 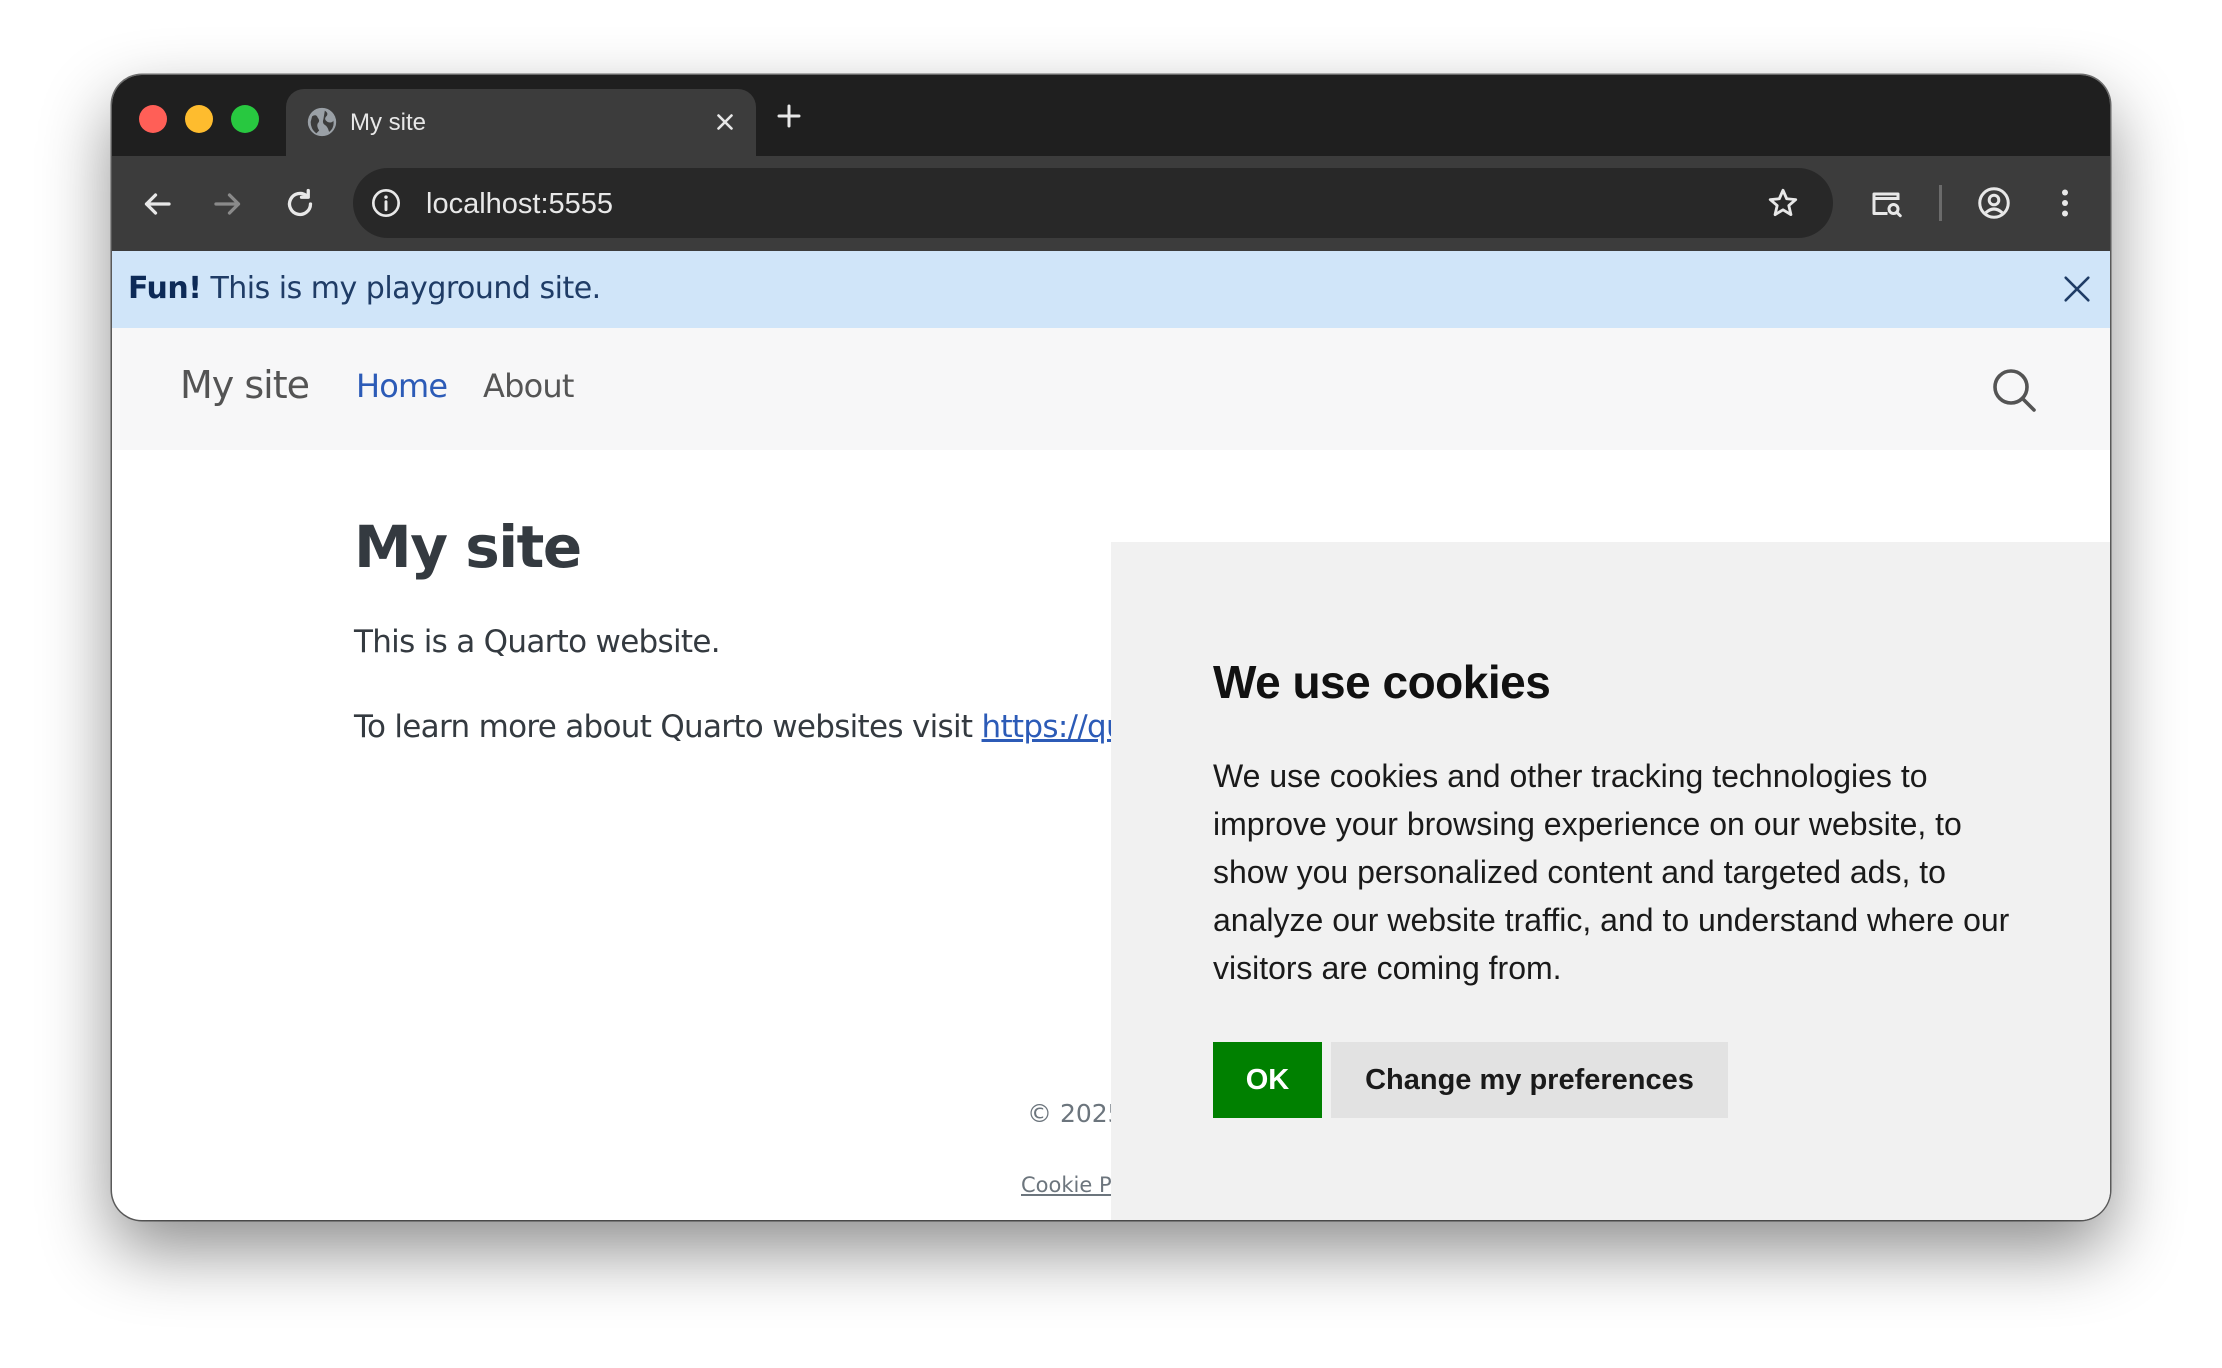 I want to click on back-arrow-icon, so click(x=157, y=204).